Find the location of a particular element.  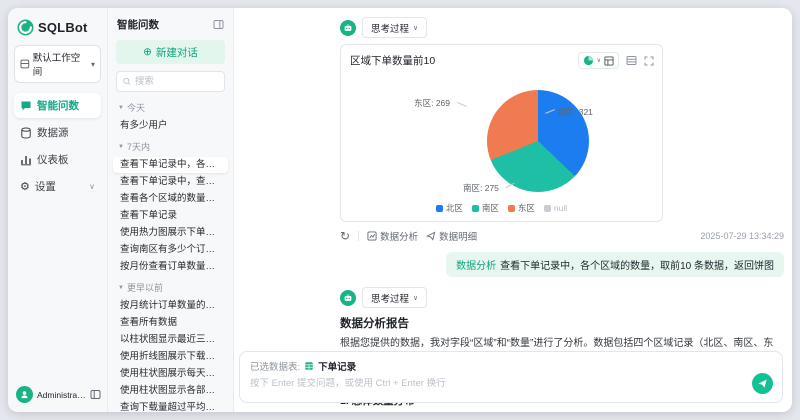

workspace-name: 默认工作空间 is located at coordinates (56, 65).